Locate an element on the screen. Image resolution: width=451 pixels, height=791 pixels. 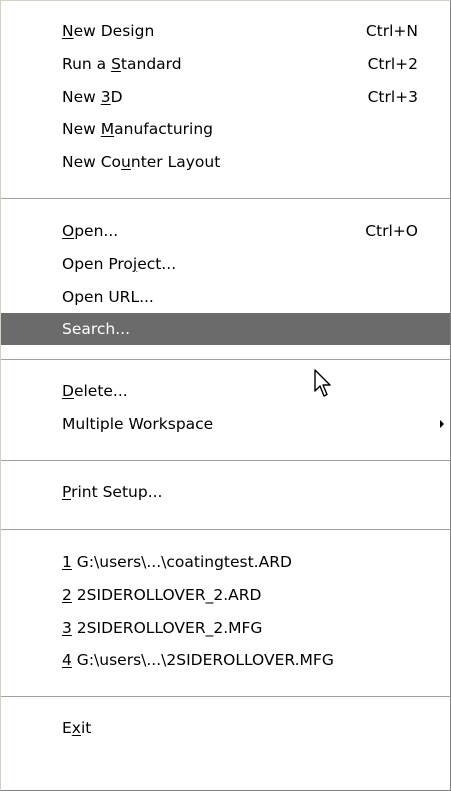
shortcut-label: Ctrl+2 is located at coordinates (392, 64).